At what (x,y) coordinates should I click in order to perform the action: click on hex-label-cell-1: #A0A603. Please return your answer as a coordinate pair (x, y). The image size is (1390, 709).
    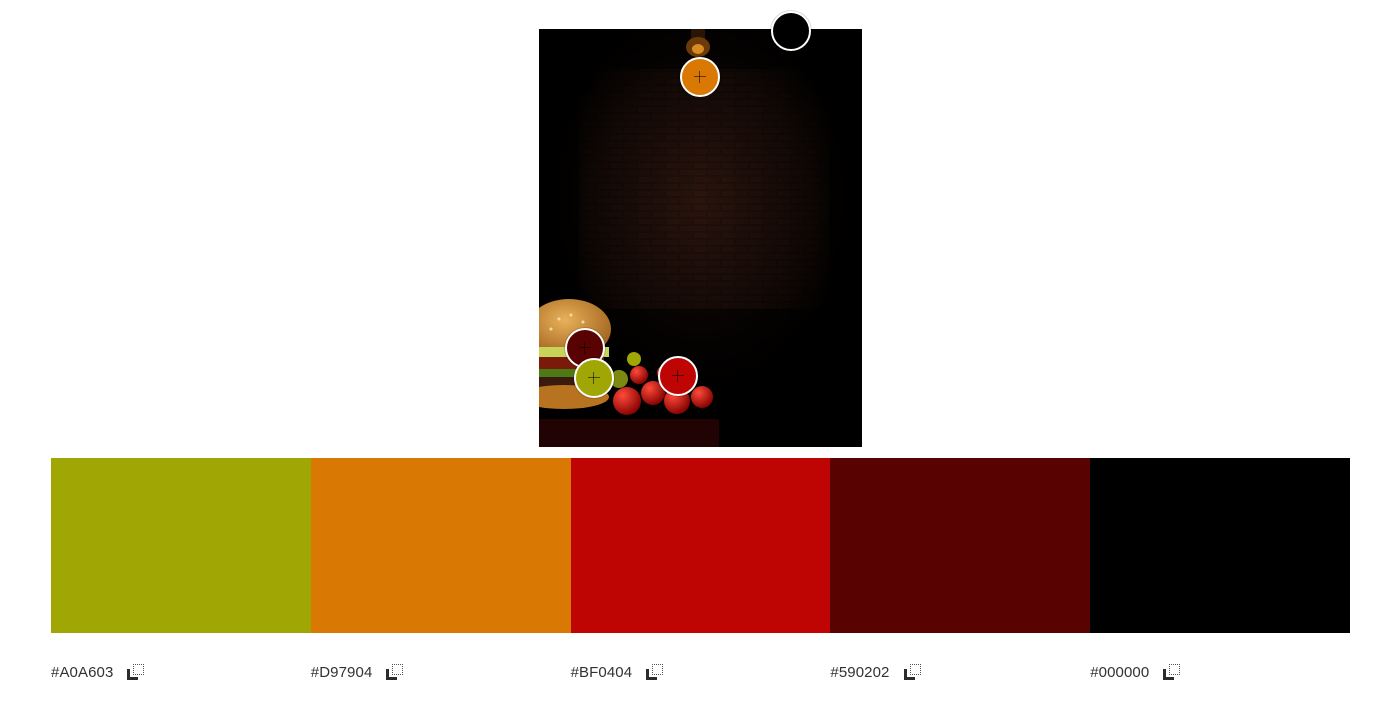
    Looking at the image, I should click on (181, 672).